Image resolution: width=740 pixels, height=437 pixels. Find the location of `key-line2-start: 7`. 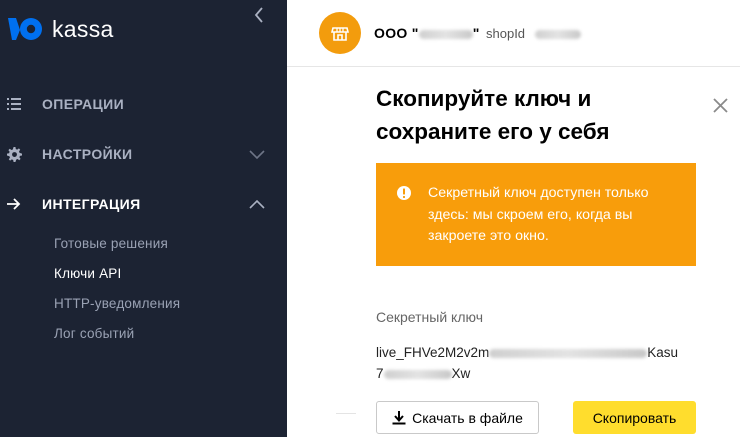

key-line2-start: 7 is located at coordinates (380, 373).